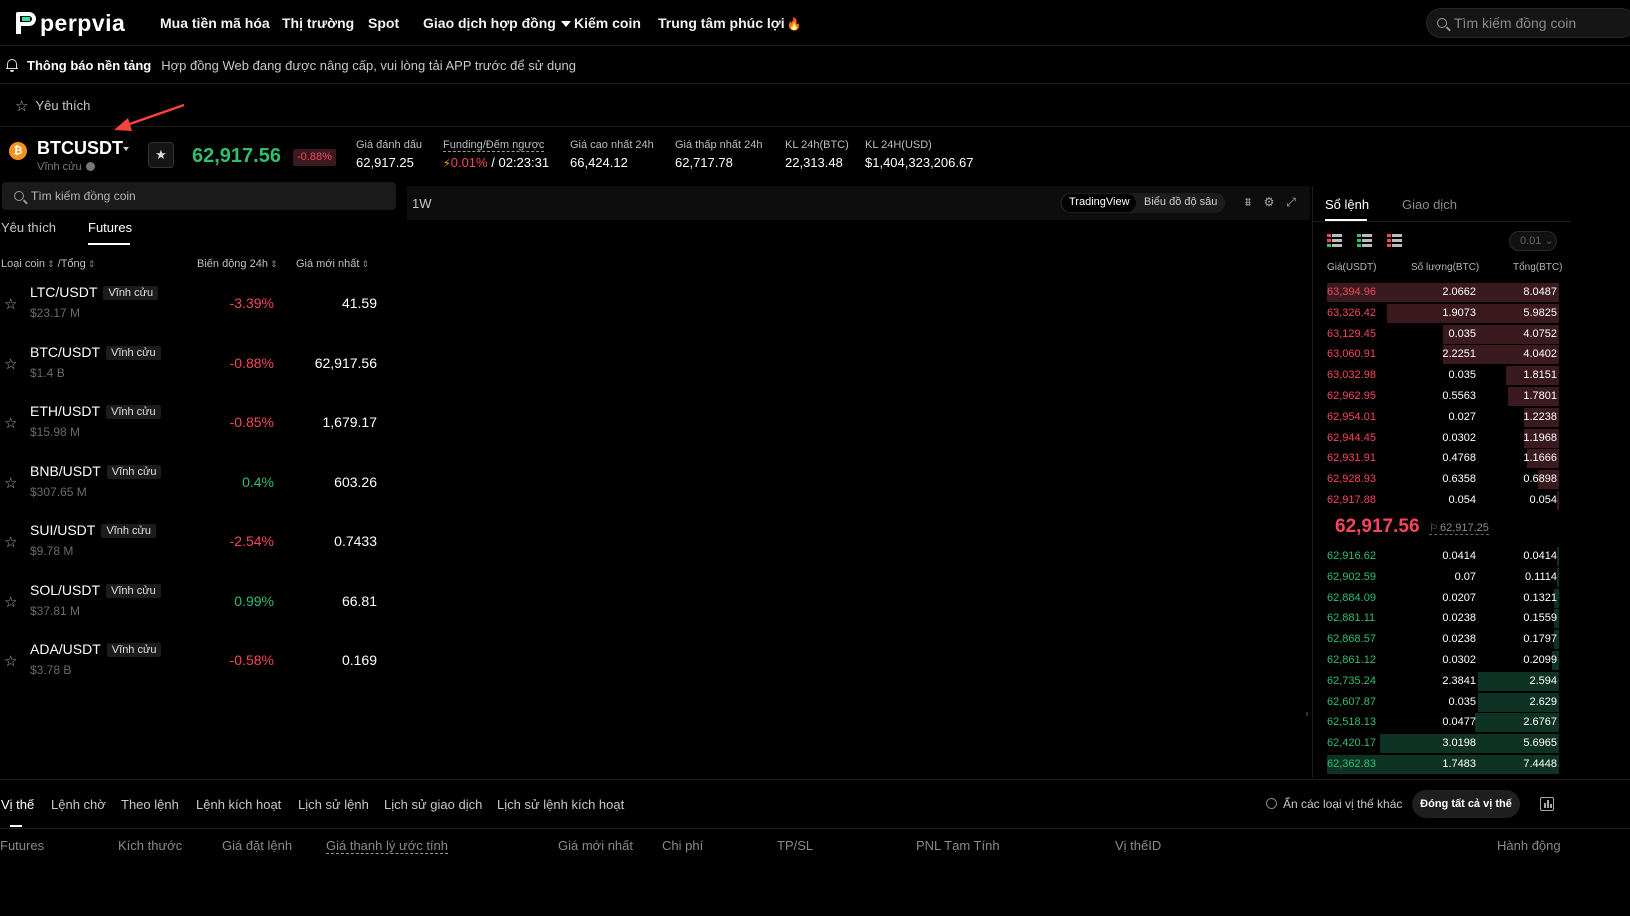  Describe the element at coordinates (497, 23) in the screenshot. I see `nav-futures: Giao dịch hợp đồng` at that location.